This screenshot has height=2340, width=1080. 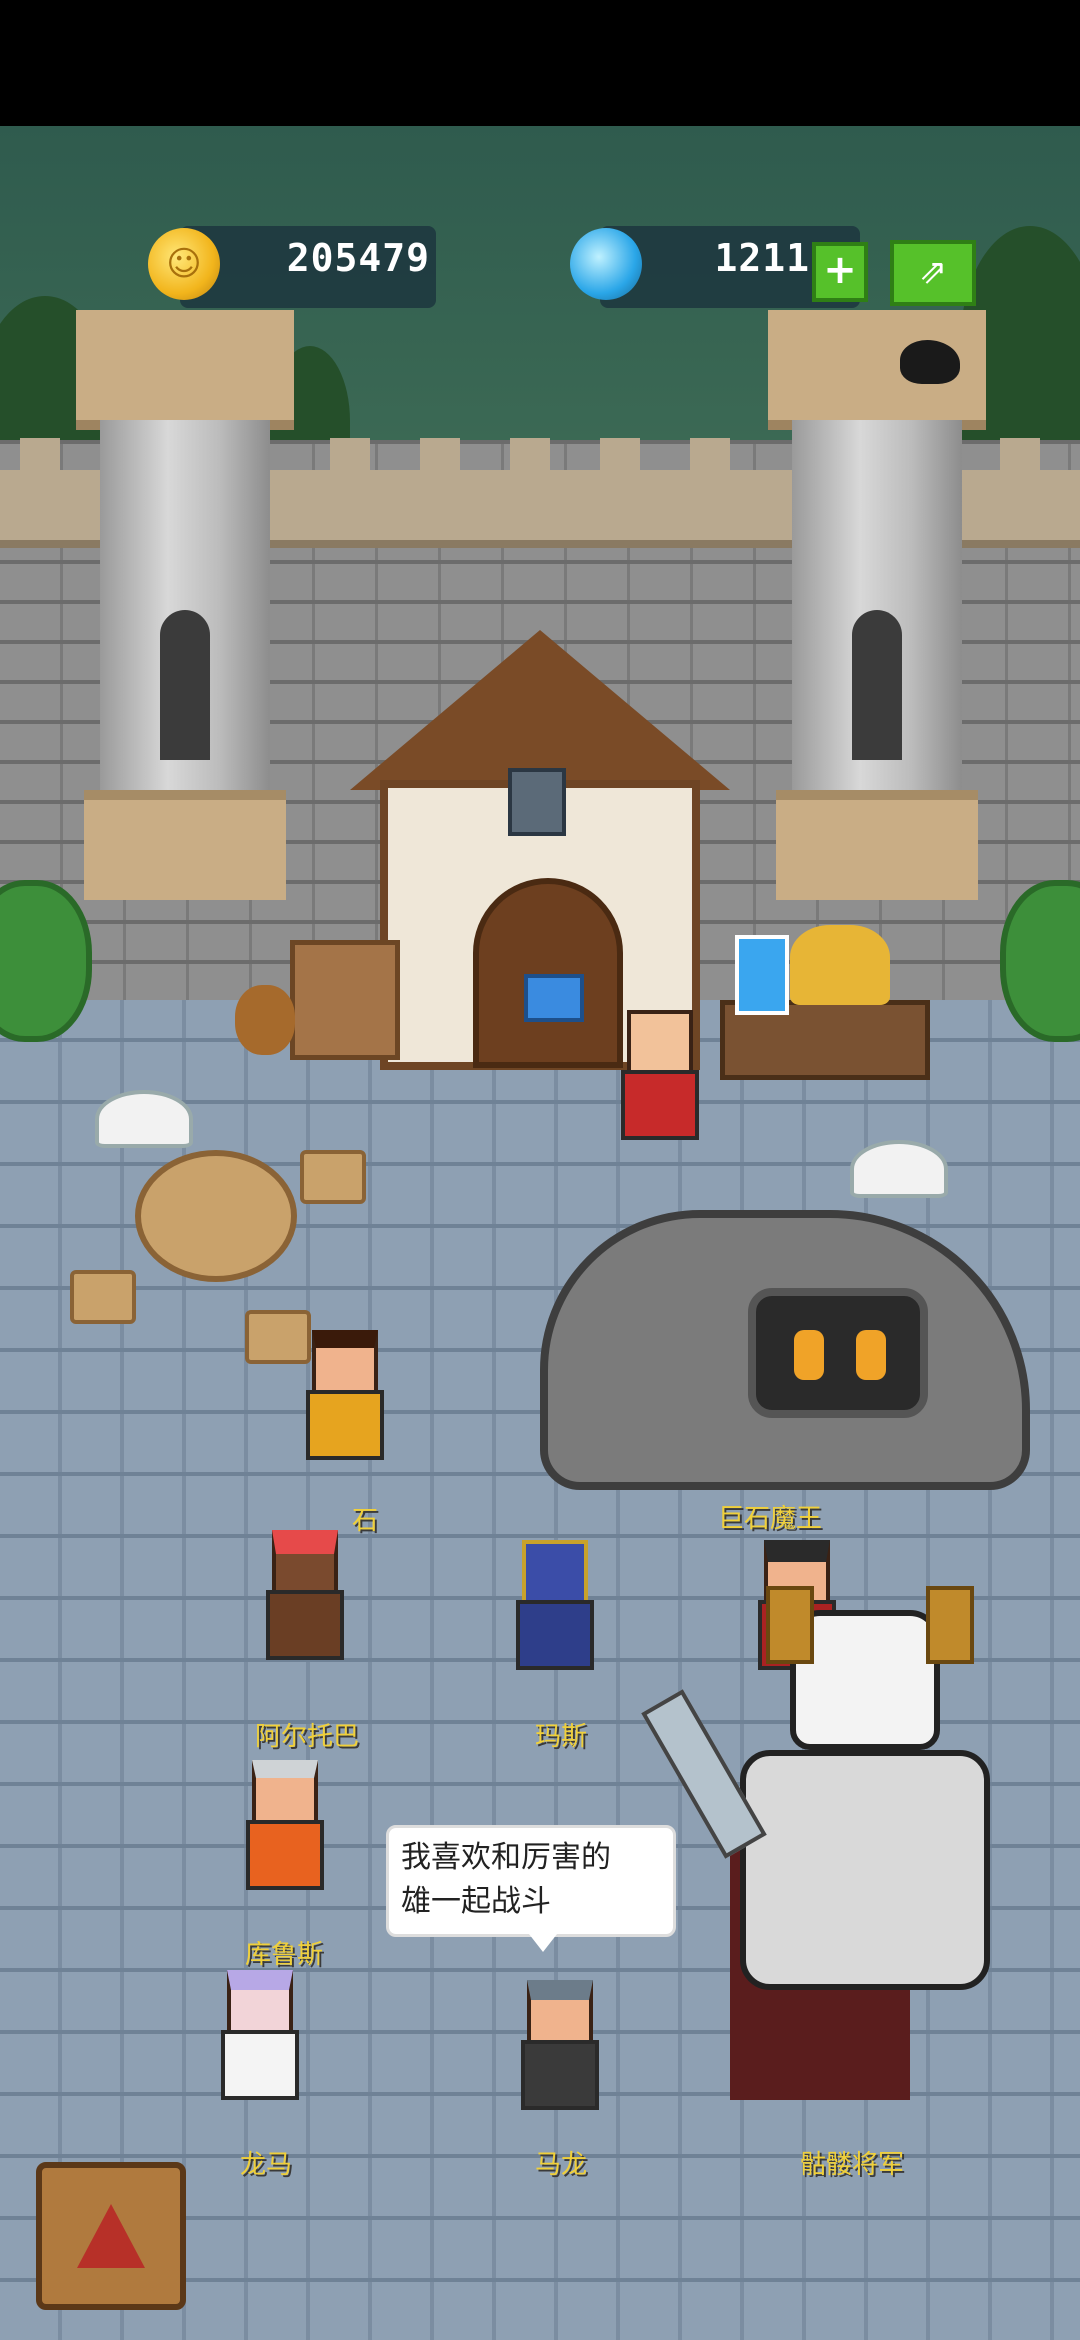 I want to click on crates, so click(x=345, y=1000).